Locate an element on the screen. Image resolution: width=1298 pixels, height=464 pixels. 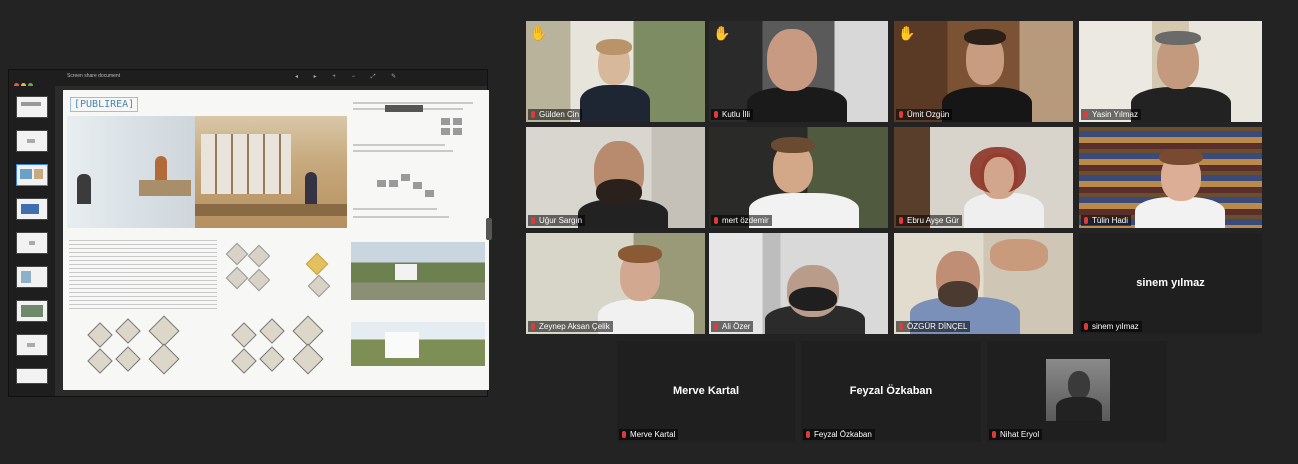
participant-name: Tülin Hadi is located at coordinates (1106, 220).